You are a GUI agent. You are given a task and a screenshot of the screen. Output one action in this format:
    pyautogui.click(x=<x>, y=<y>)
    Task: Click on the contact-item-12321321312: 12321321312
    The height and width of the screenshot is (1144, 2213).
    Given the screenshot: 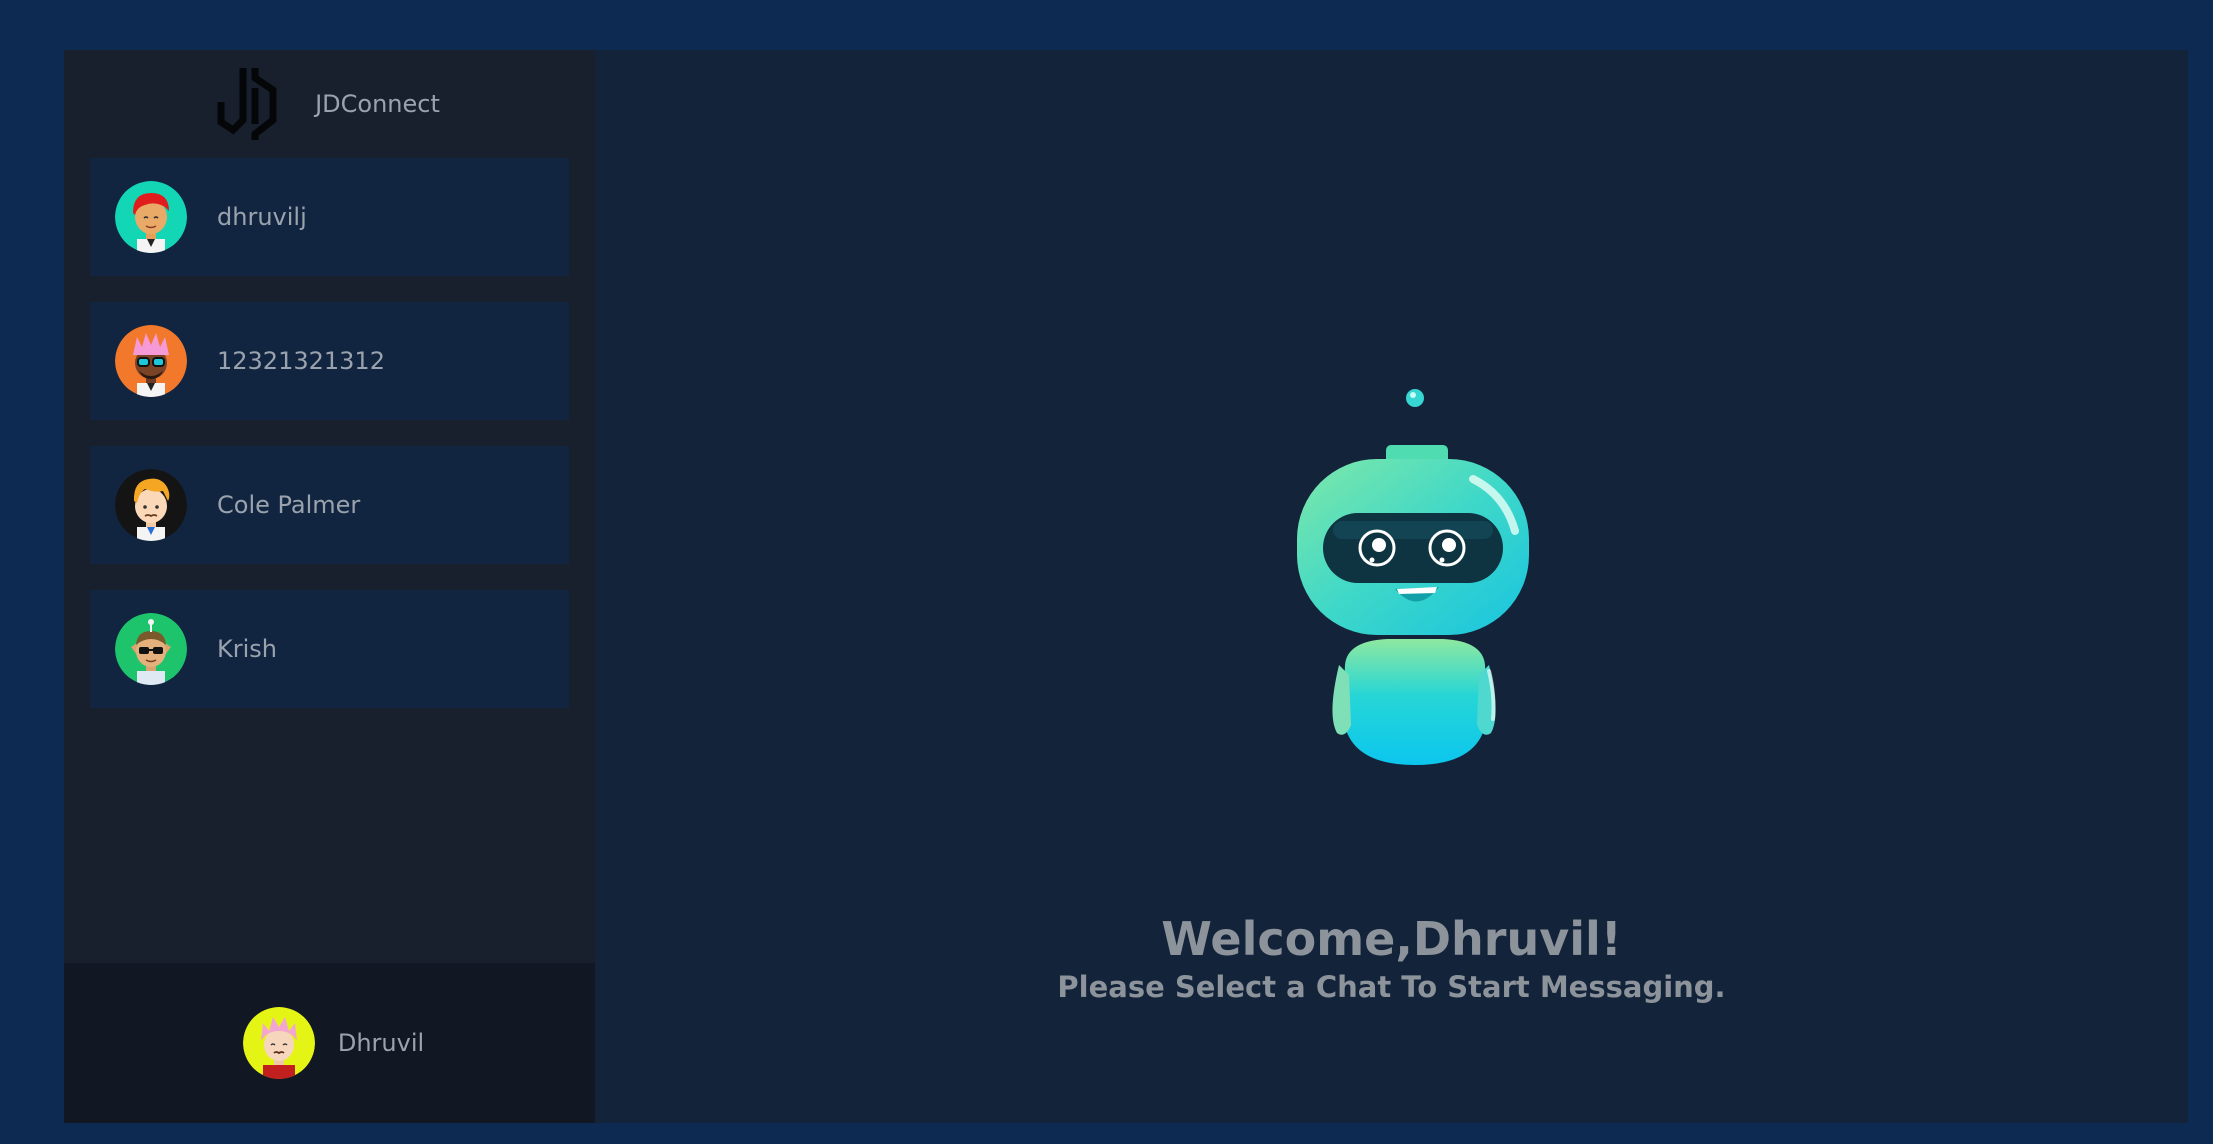 What is the action you would take?
    pyautogui.click(x=329, y=361)
    